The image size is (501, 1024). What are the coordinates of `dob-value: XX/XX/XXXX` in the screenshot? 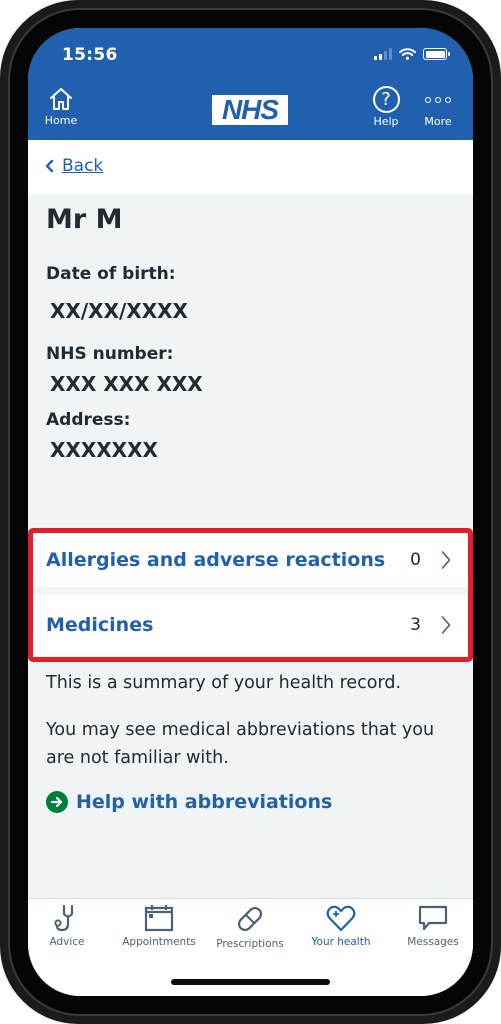 It's located at (119, 311).